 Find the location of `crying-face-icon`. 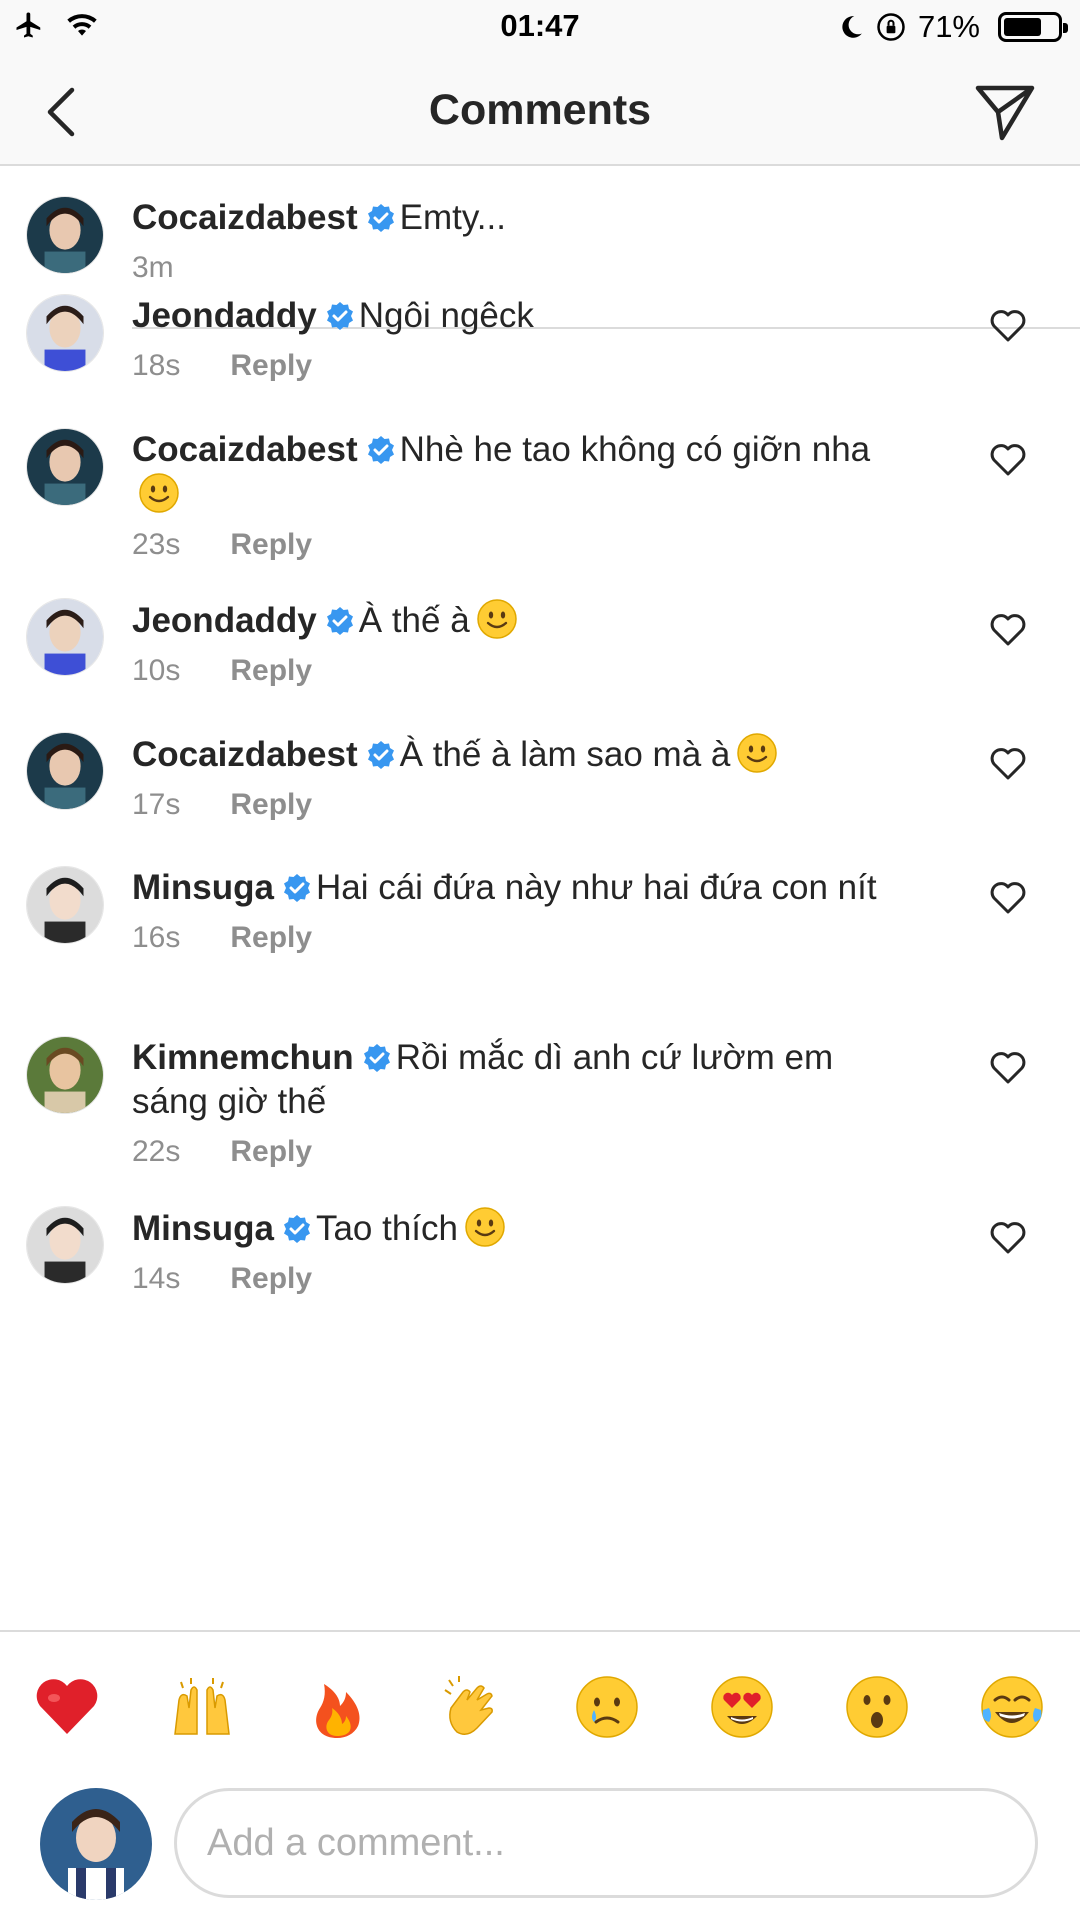

crying-face-icon is located at coordinates (607, 1707).